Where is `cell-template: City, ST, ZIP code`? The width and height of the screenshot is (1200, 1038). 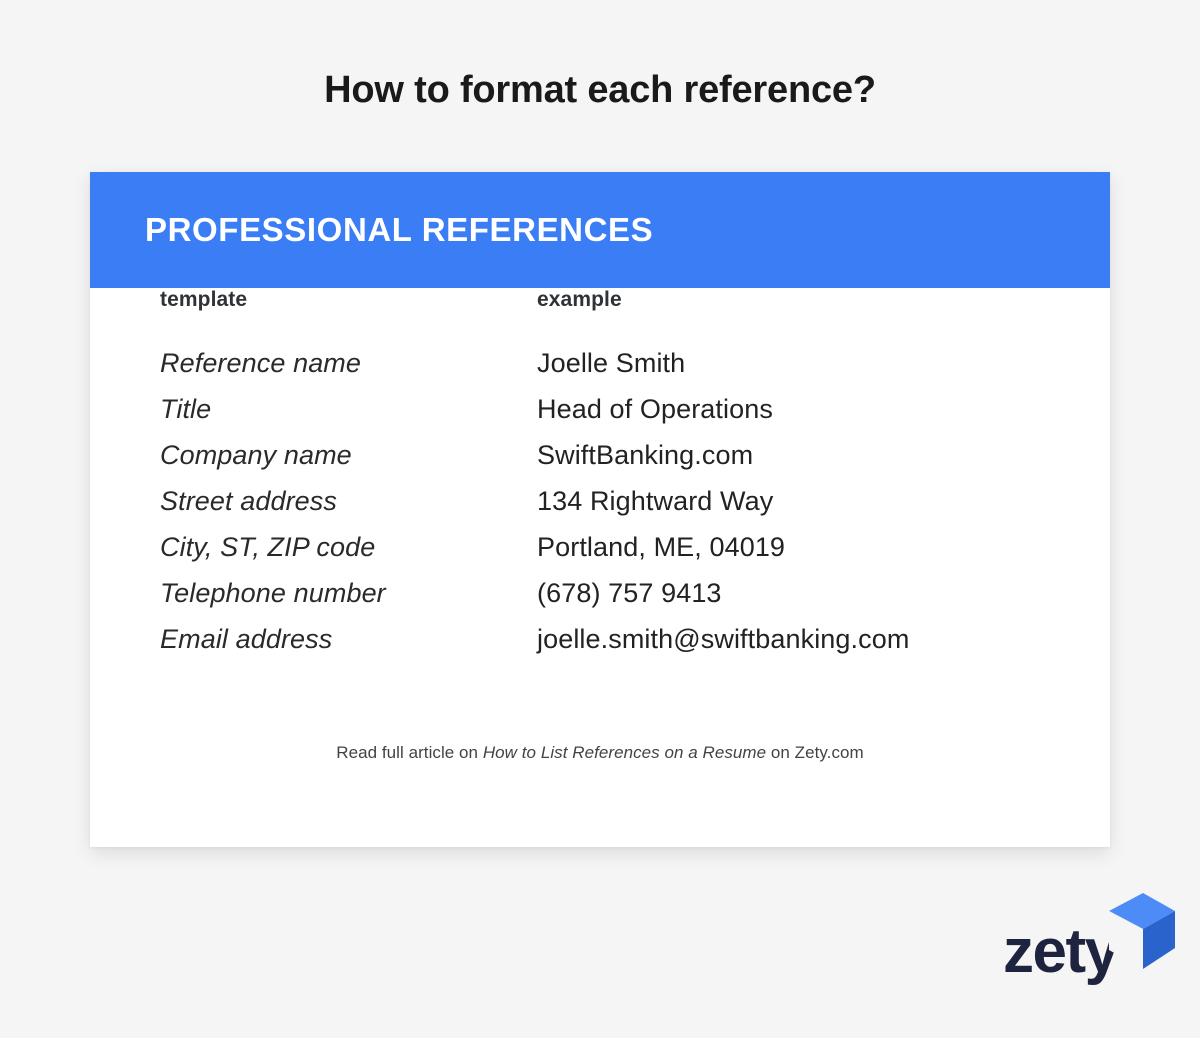 cell-template: City, ST, ZIP code is located at coordinates (268, 547).